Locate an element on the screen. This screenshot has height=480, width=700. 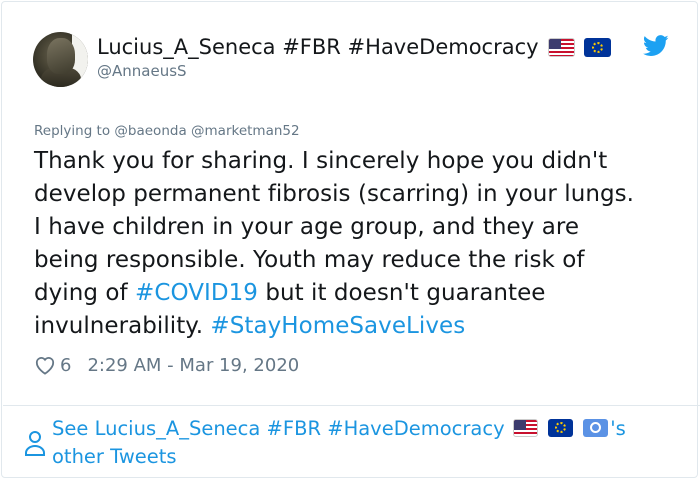
twitter-bird-icon is located at coordinates (656, 46).